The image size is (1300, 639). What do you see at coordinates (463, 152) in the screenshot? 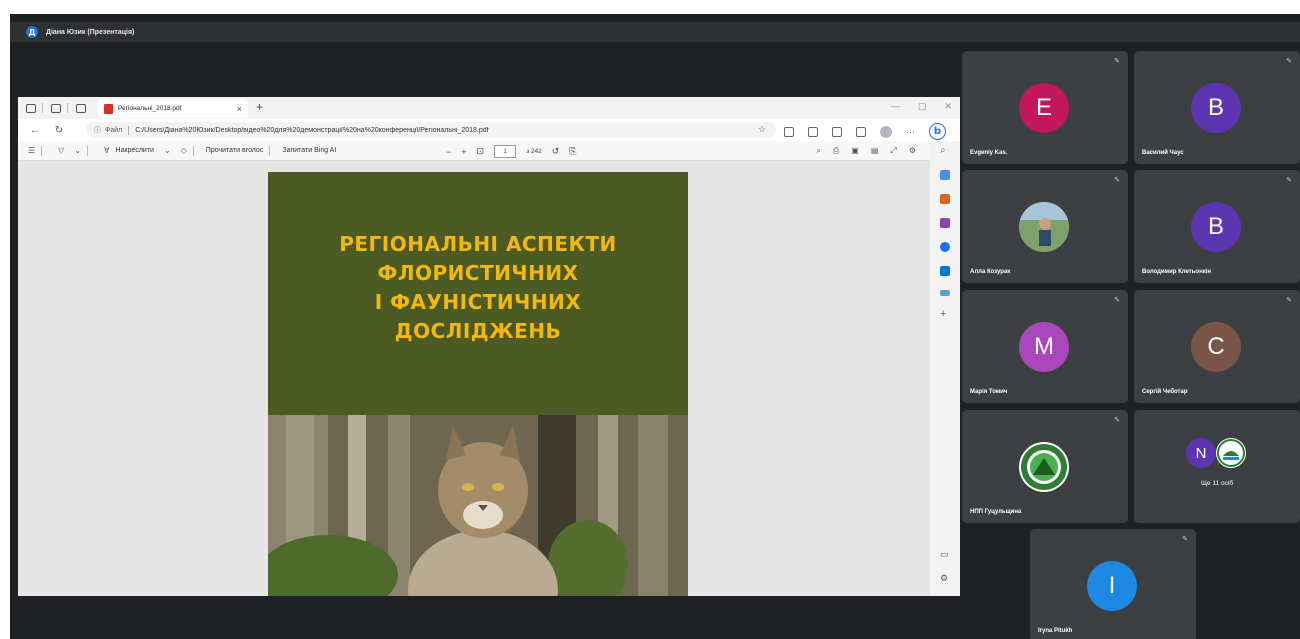
I see `zoom-in-button: +` at bounding box center [463, 152].